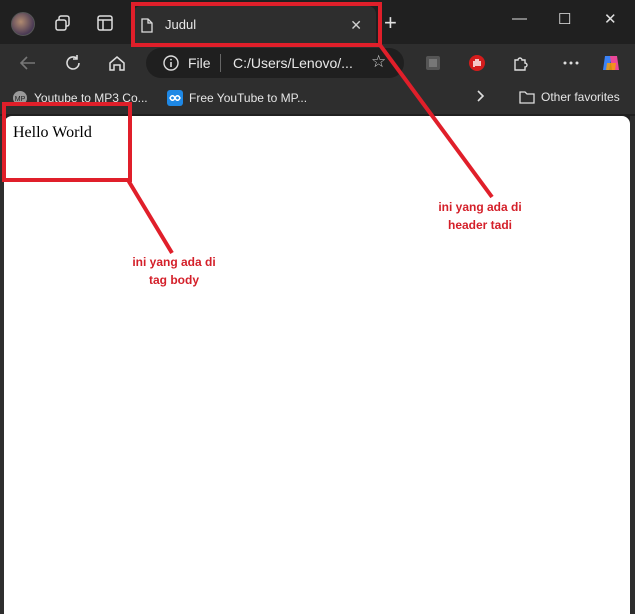 The height and width of the screenshot is (614, 635). What do you see at coordinates (480, 216) in the screenshot?
I see `header-annotation: ini yang ada di header tadi` at bounding box center [480, 216].